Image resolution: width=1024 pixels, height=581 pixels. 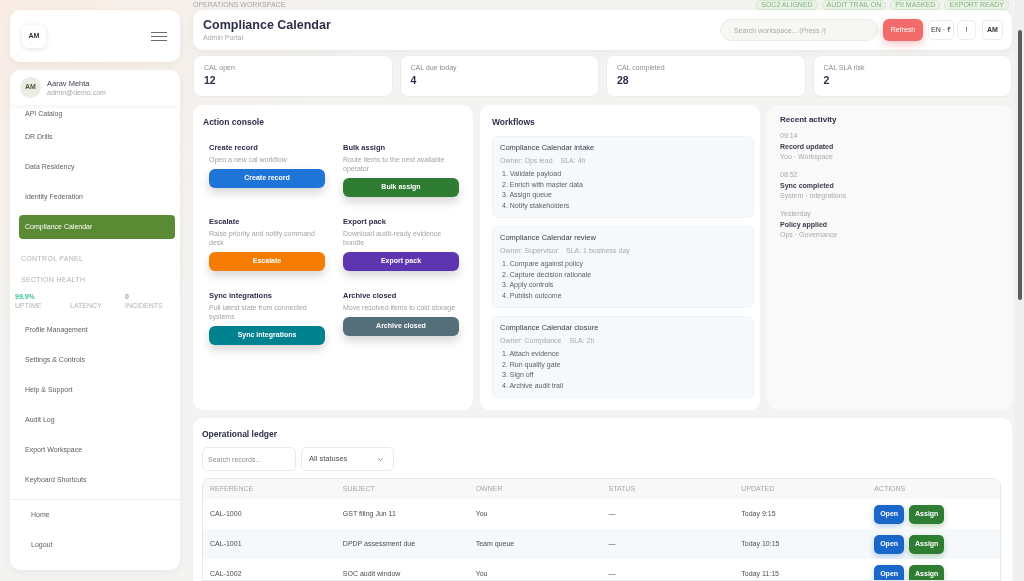 What do you see at coordinates (210, 80) in the screenshot?
I see `stat-value: 12` at bounding box center [210, 80].